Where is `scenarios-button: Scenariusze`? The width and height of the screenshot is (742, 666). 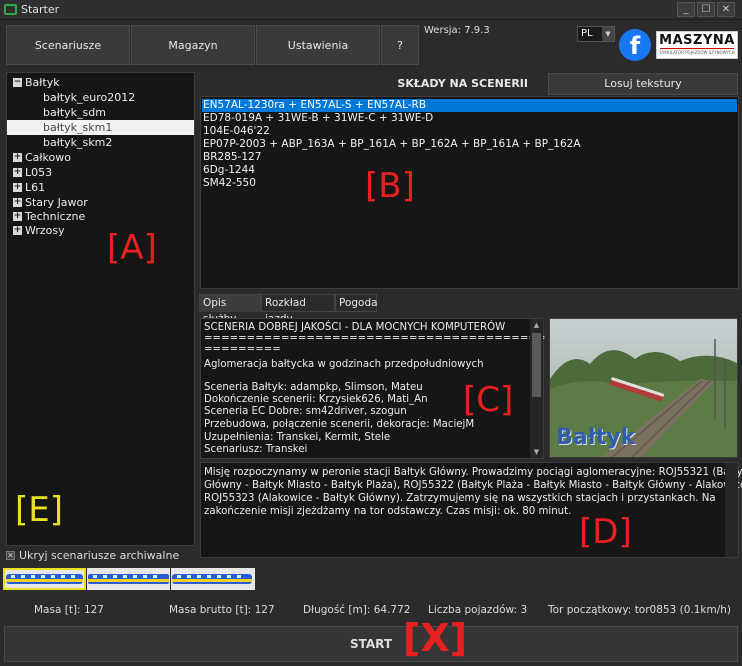
scenarios-button: Scenariusze is located at coordinates (68, 45).